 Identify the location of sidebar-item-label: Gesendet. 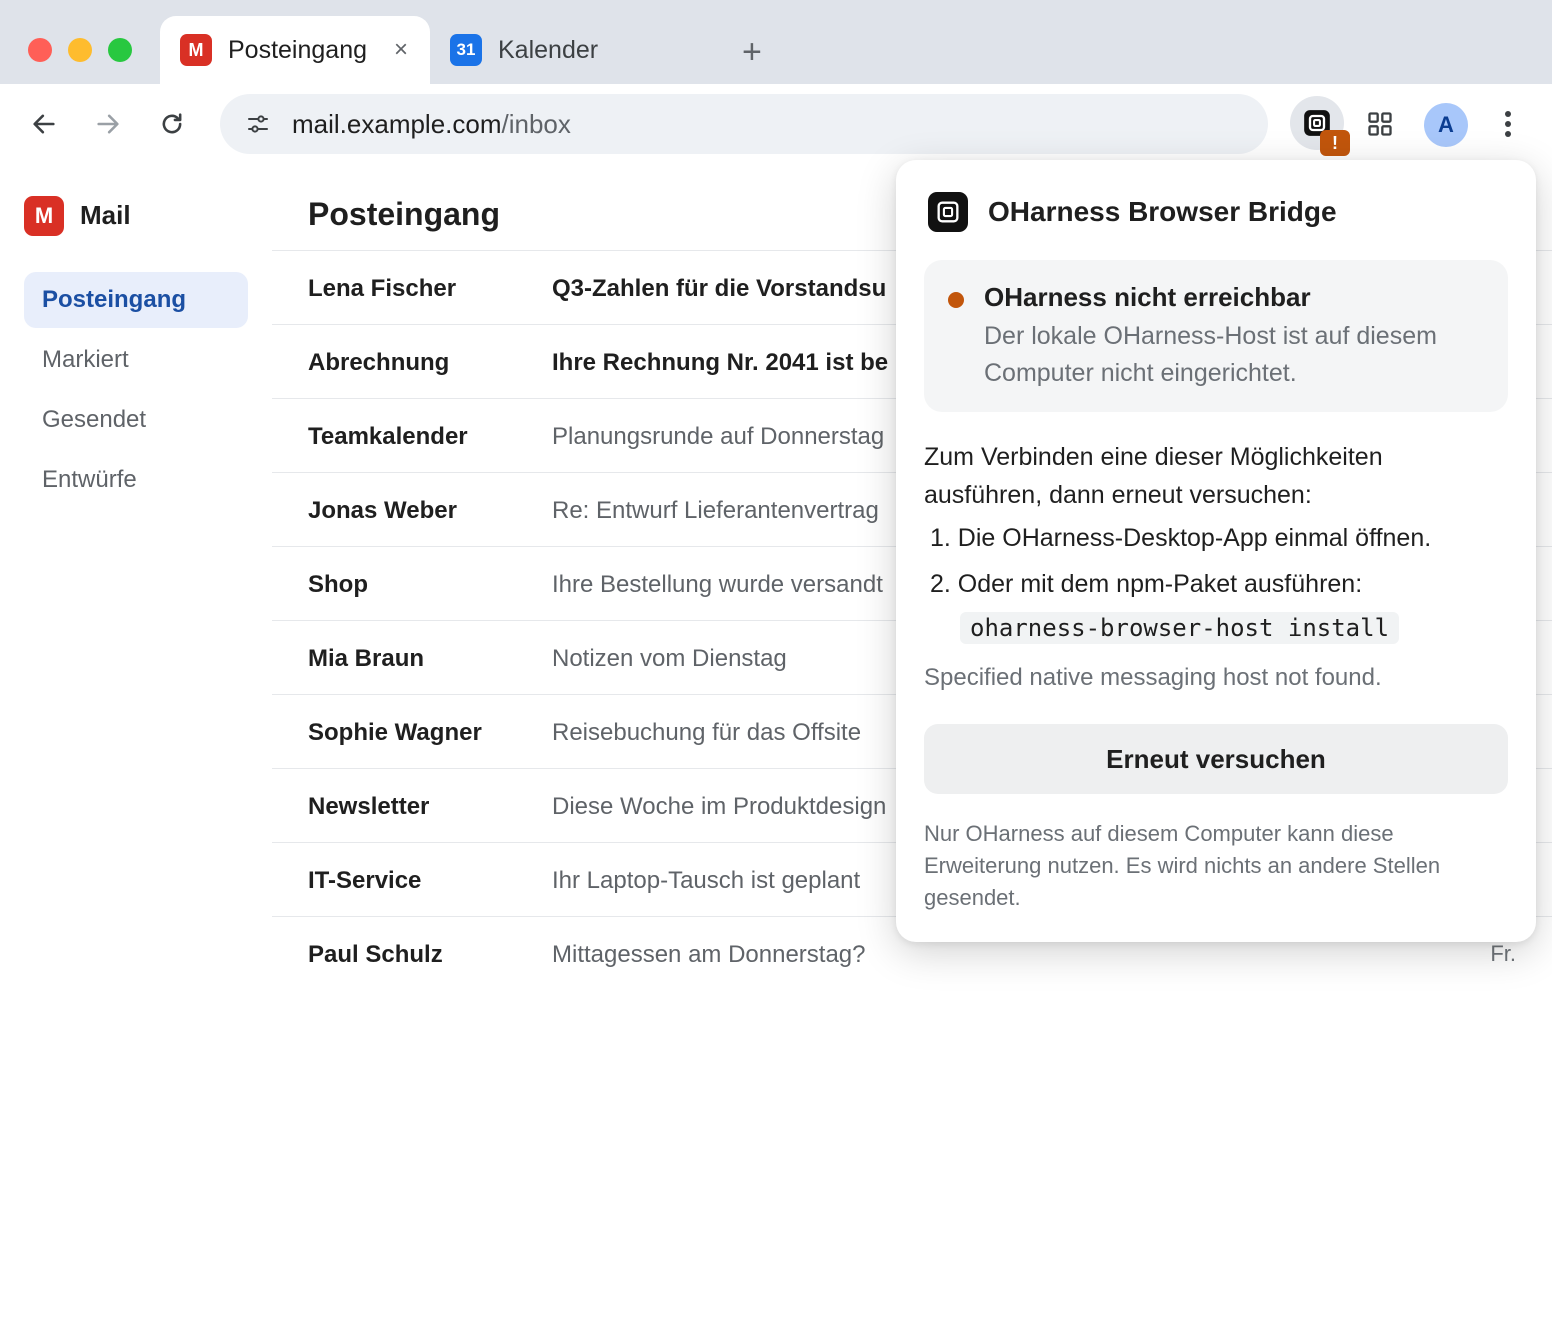
(94, 419).